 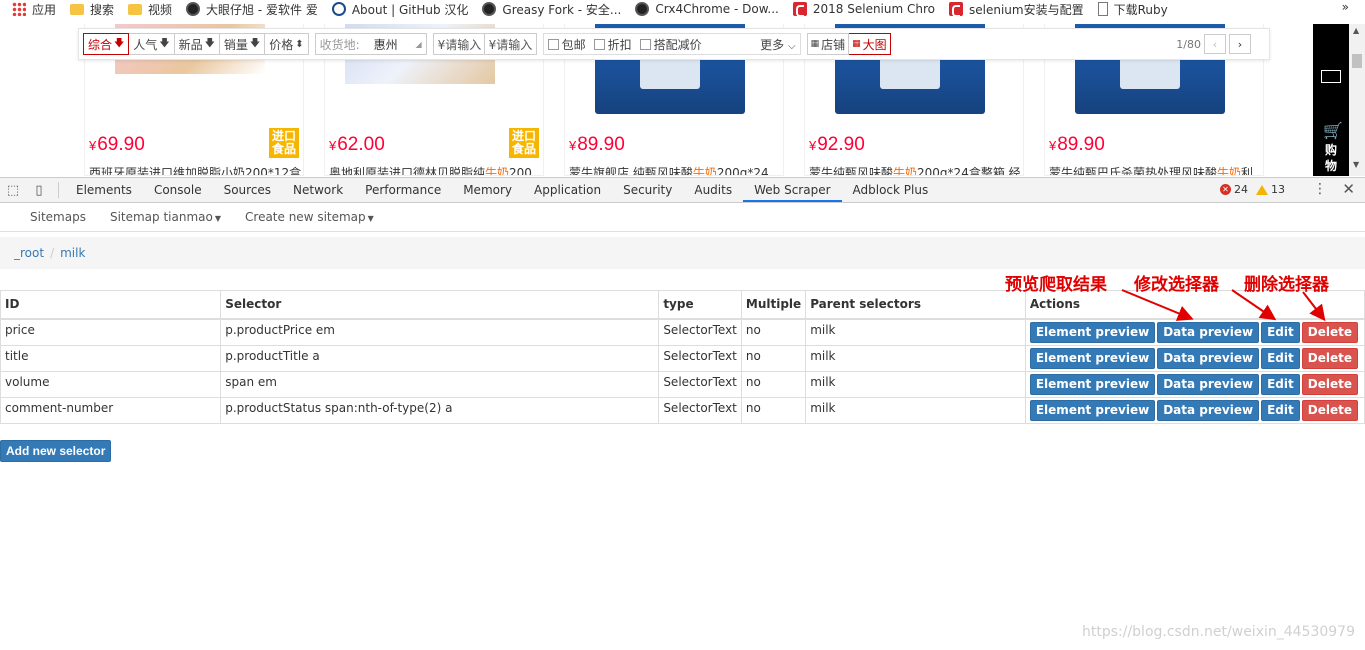 I want to click on bookmark-item: 应用, so click(x=34, y=9).